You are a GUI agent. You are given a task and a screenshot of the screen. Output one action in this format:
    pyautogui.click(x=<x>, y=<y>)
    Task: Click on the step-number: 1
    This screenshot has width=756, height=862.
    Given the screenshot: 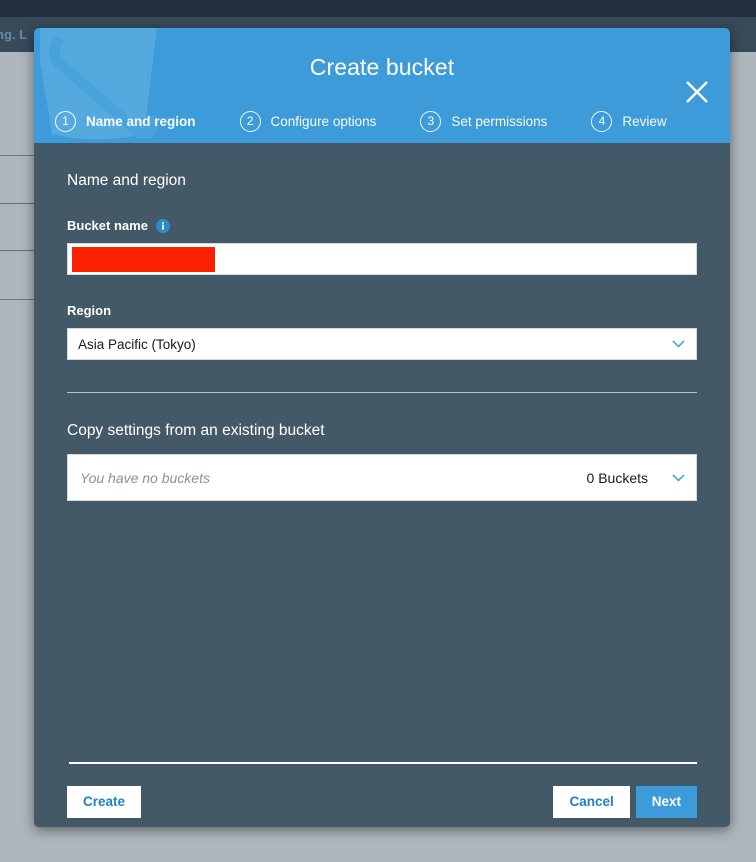 What is the action you would take?
    pyautogui.click(x=65, y=121)
    